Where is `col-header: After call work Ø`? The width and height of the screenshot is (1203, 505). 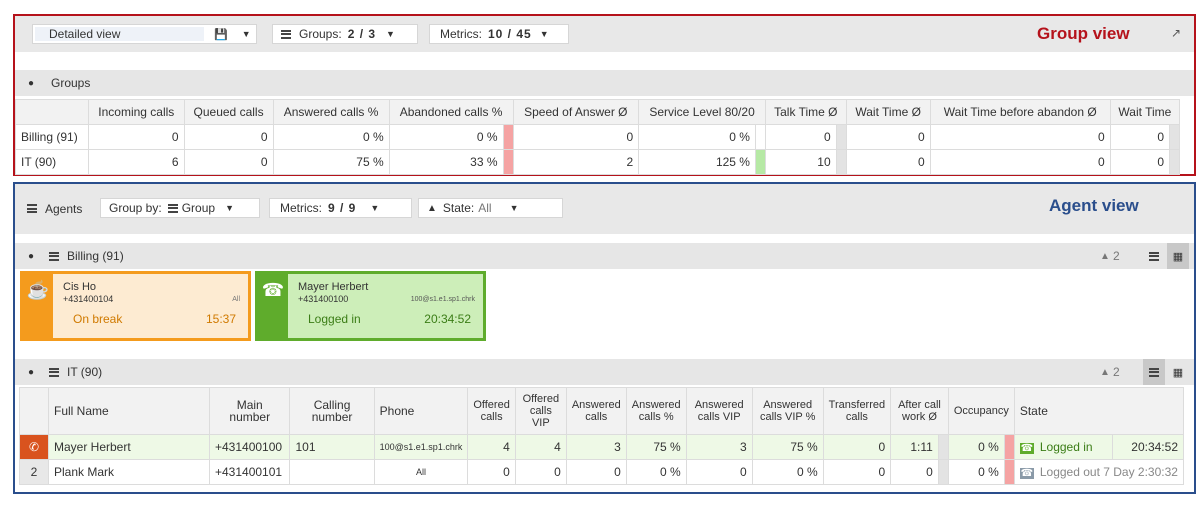 col-header: After call work Ø is located at coordinates (919, 411).